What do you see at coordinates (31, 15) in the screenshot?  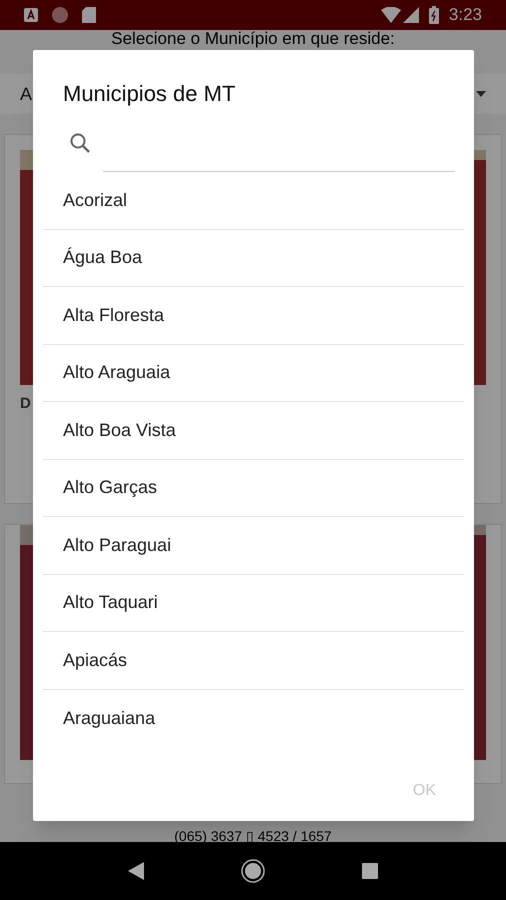 I see `notification-icon` at bounding box center [31, 15].